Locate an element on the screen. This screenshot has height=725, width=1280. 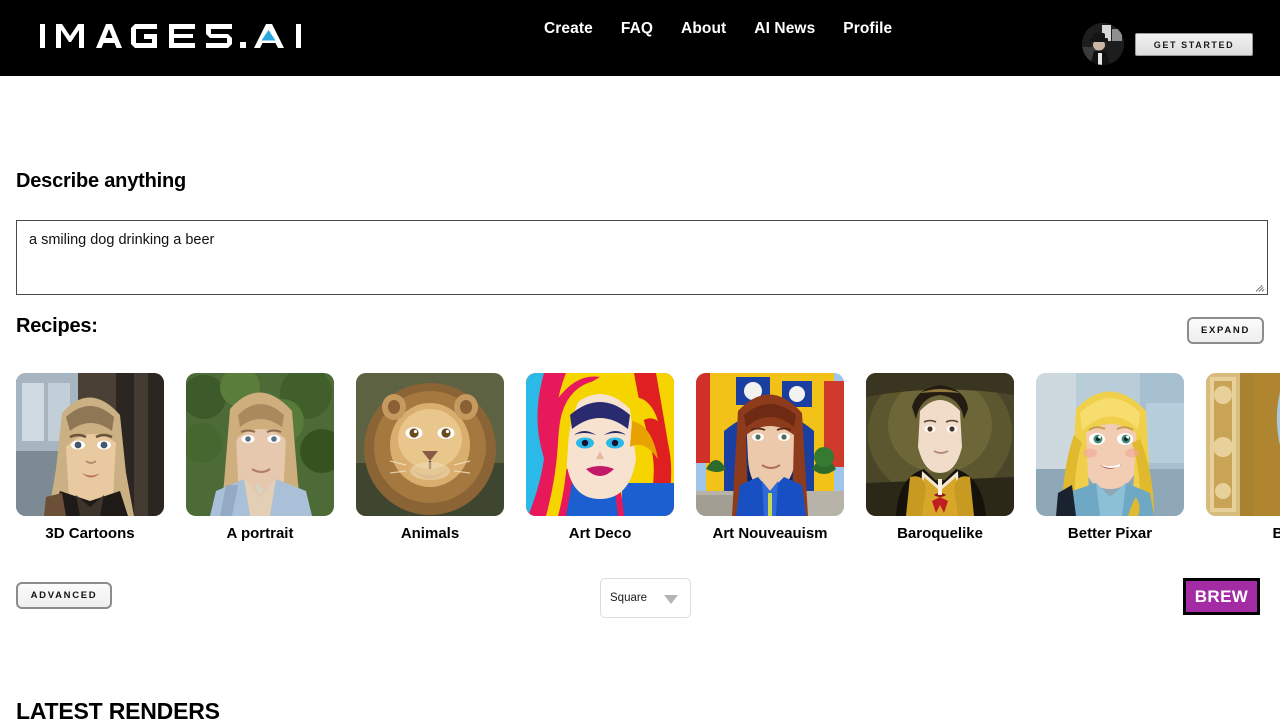
recipe-card: Better Pixar is located at coordinates (1110, 457).